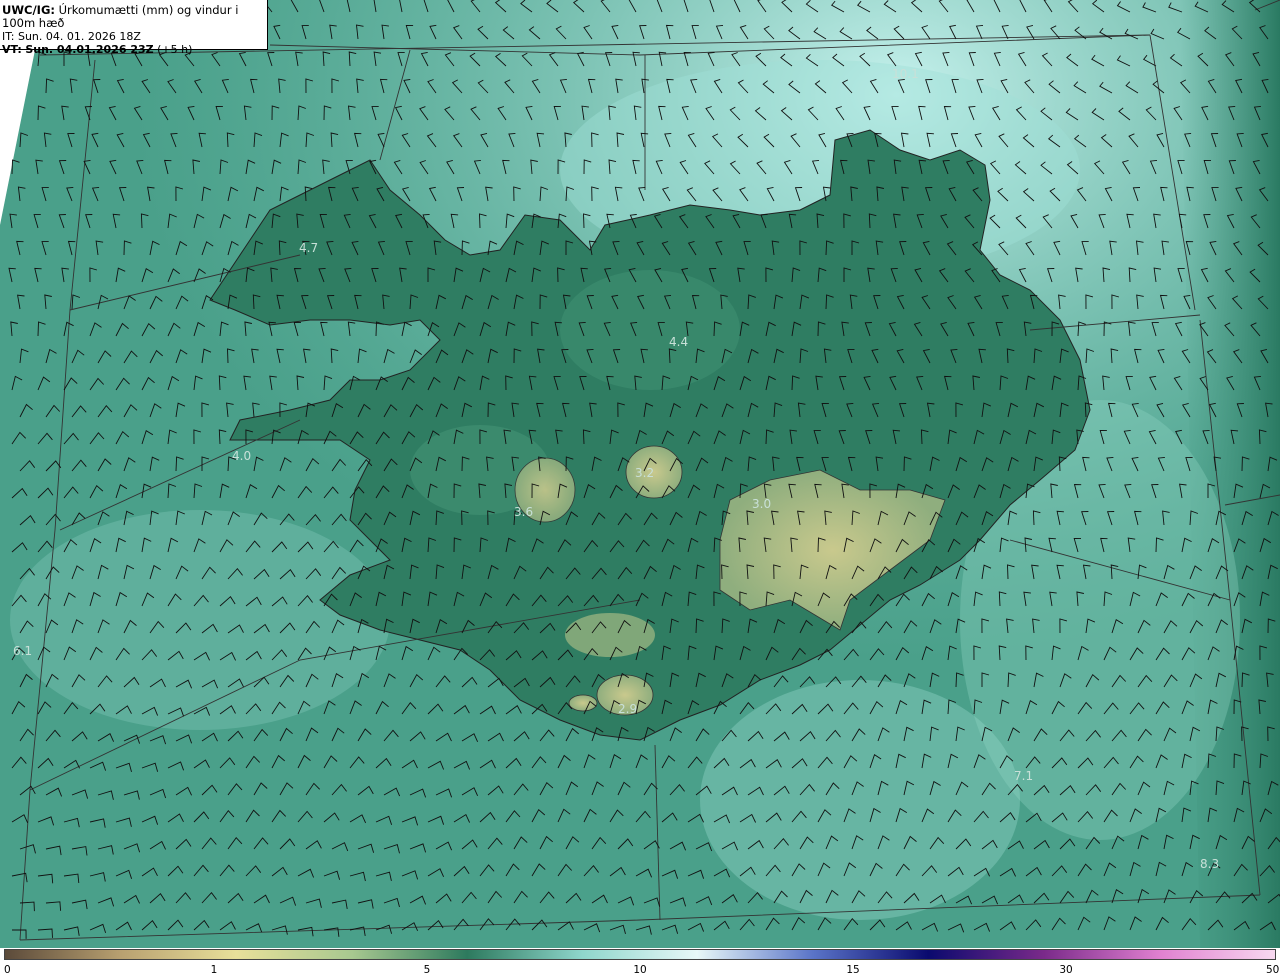 Image resolution: width=1280 pixels, height=978 pixels. What do you see at coordinates (1273, 970) in the screenshot?
I see `colorbar-tick-50: 50` at bounding box center [1273, 970].